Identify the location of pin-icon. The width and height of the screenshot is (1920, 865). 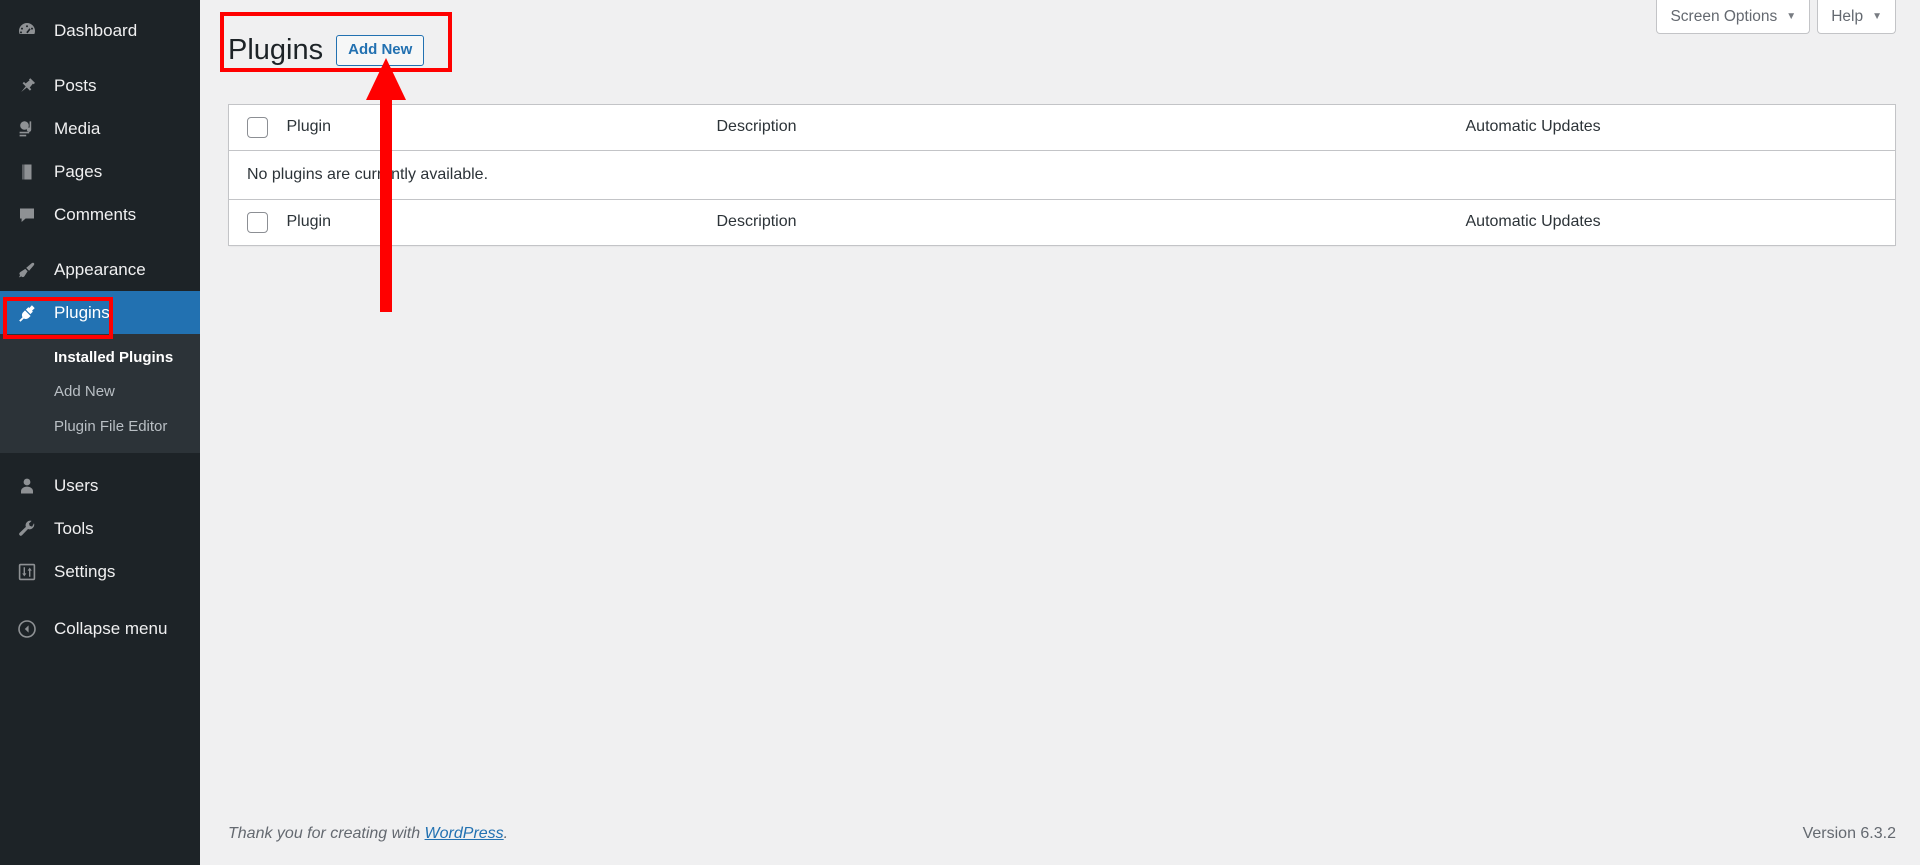
(27, 86).